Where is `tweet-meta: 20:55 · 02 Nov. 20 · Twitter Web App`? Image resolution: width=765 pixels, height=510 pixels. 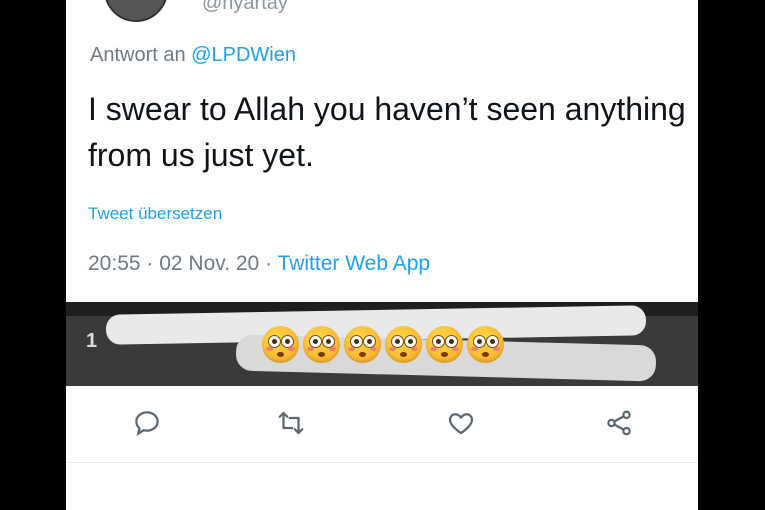
tweet-meta: 20:55 · 02 Nov. 20 · Twitter Web App is located at coordinates (259, 264).